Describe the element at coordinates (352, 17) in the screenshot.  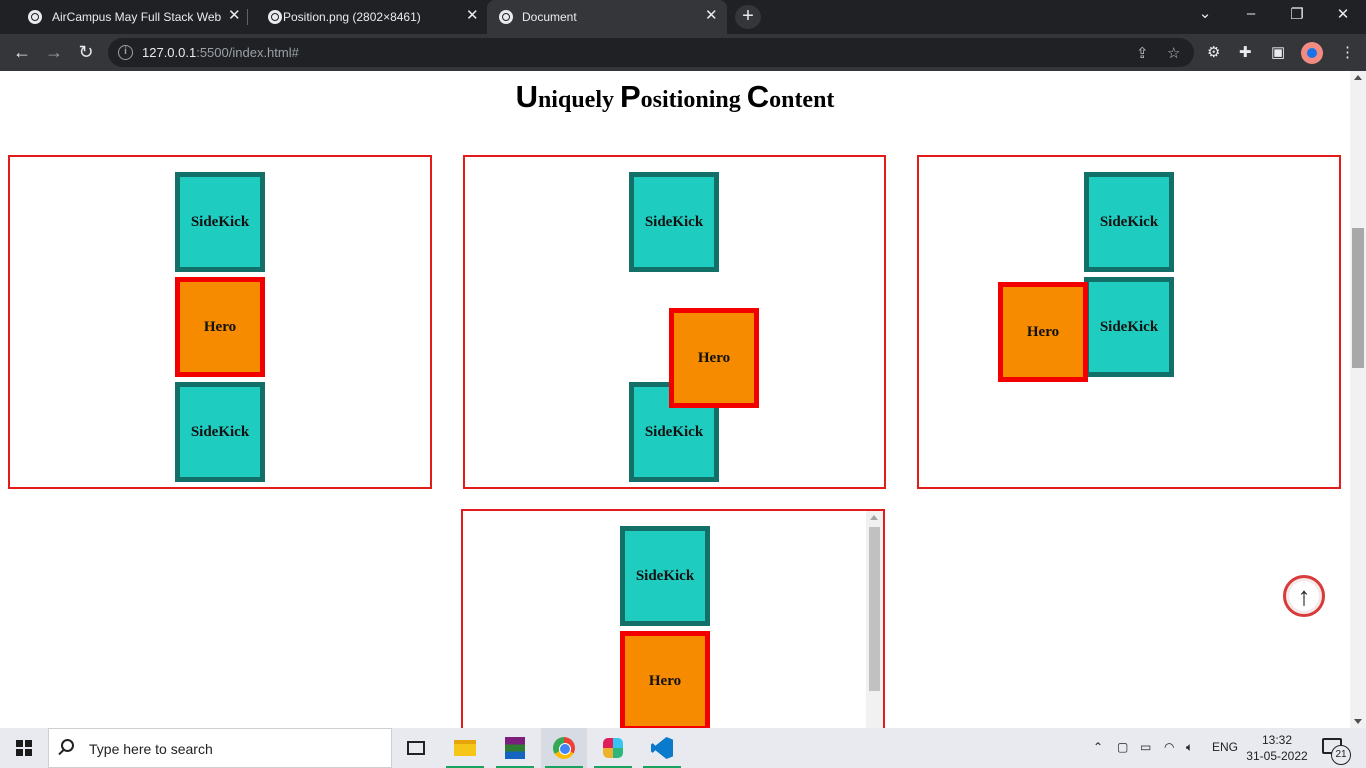
I see `tab-title: Position.png (2802×8461)` at that location.